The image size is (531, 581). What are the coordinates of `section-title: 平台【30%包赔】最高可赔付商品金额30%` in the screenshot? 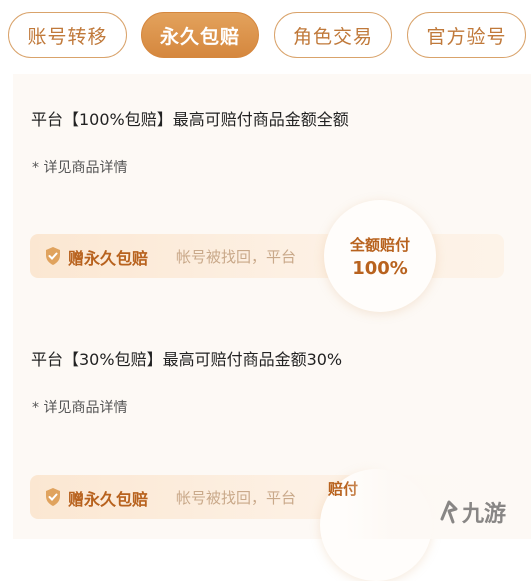 It's located at (187, 359).